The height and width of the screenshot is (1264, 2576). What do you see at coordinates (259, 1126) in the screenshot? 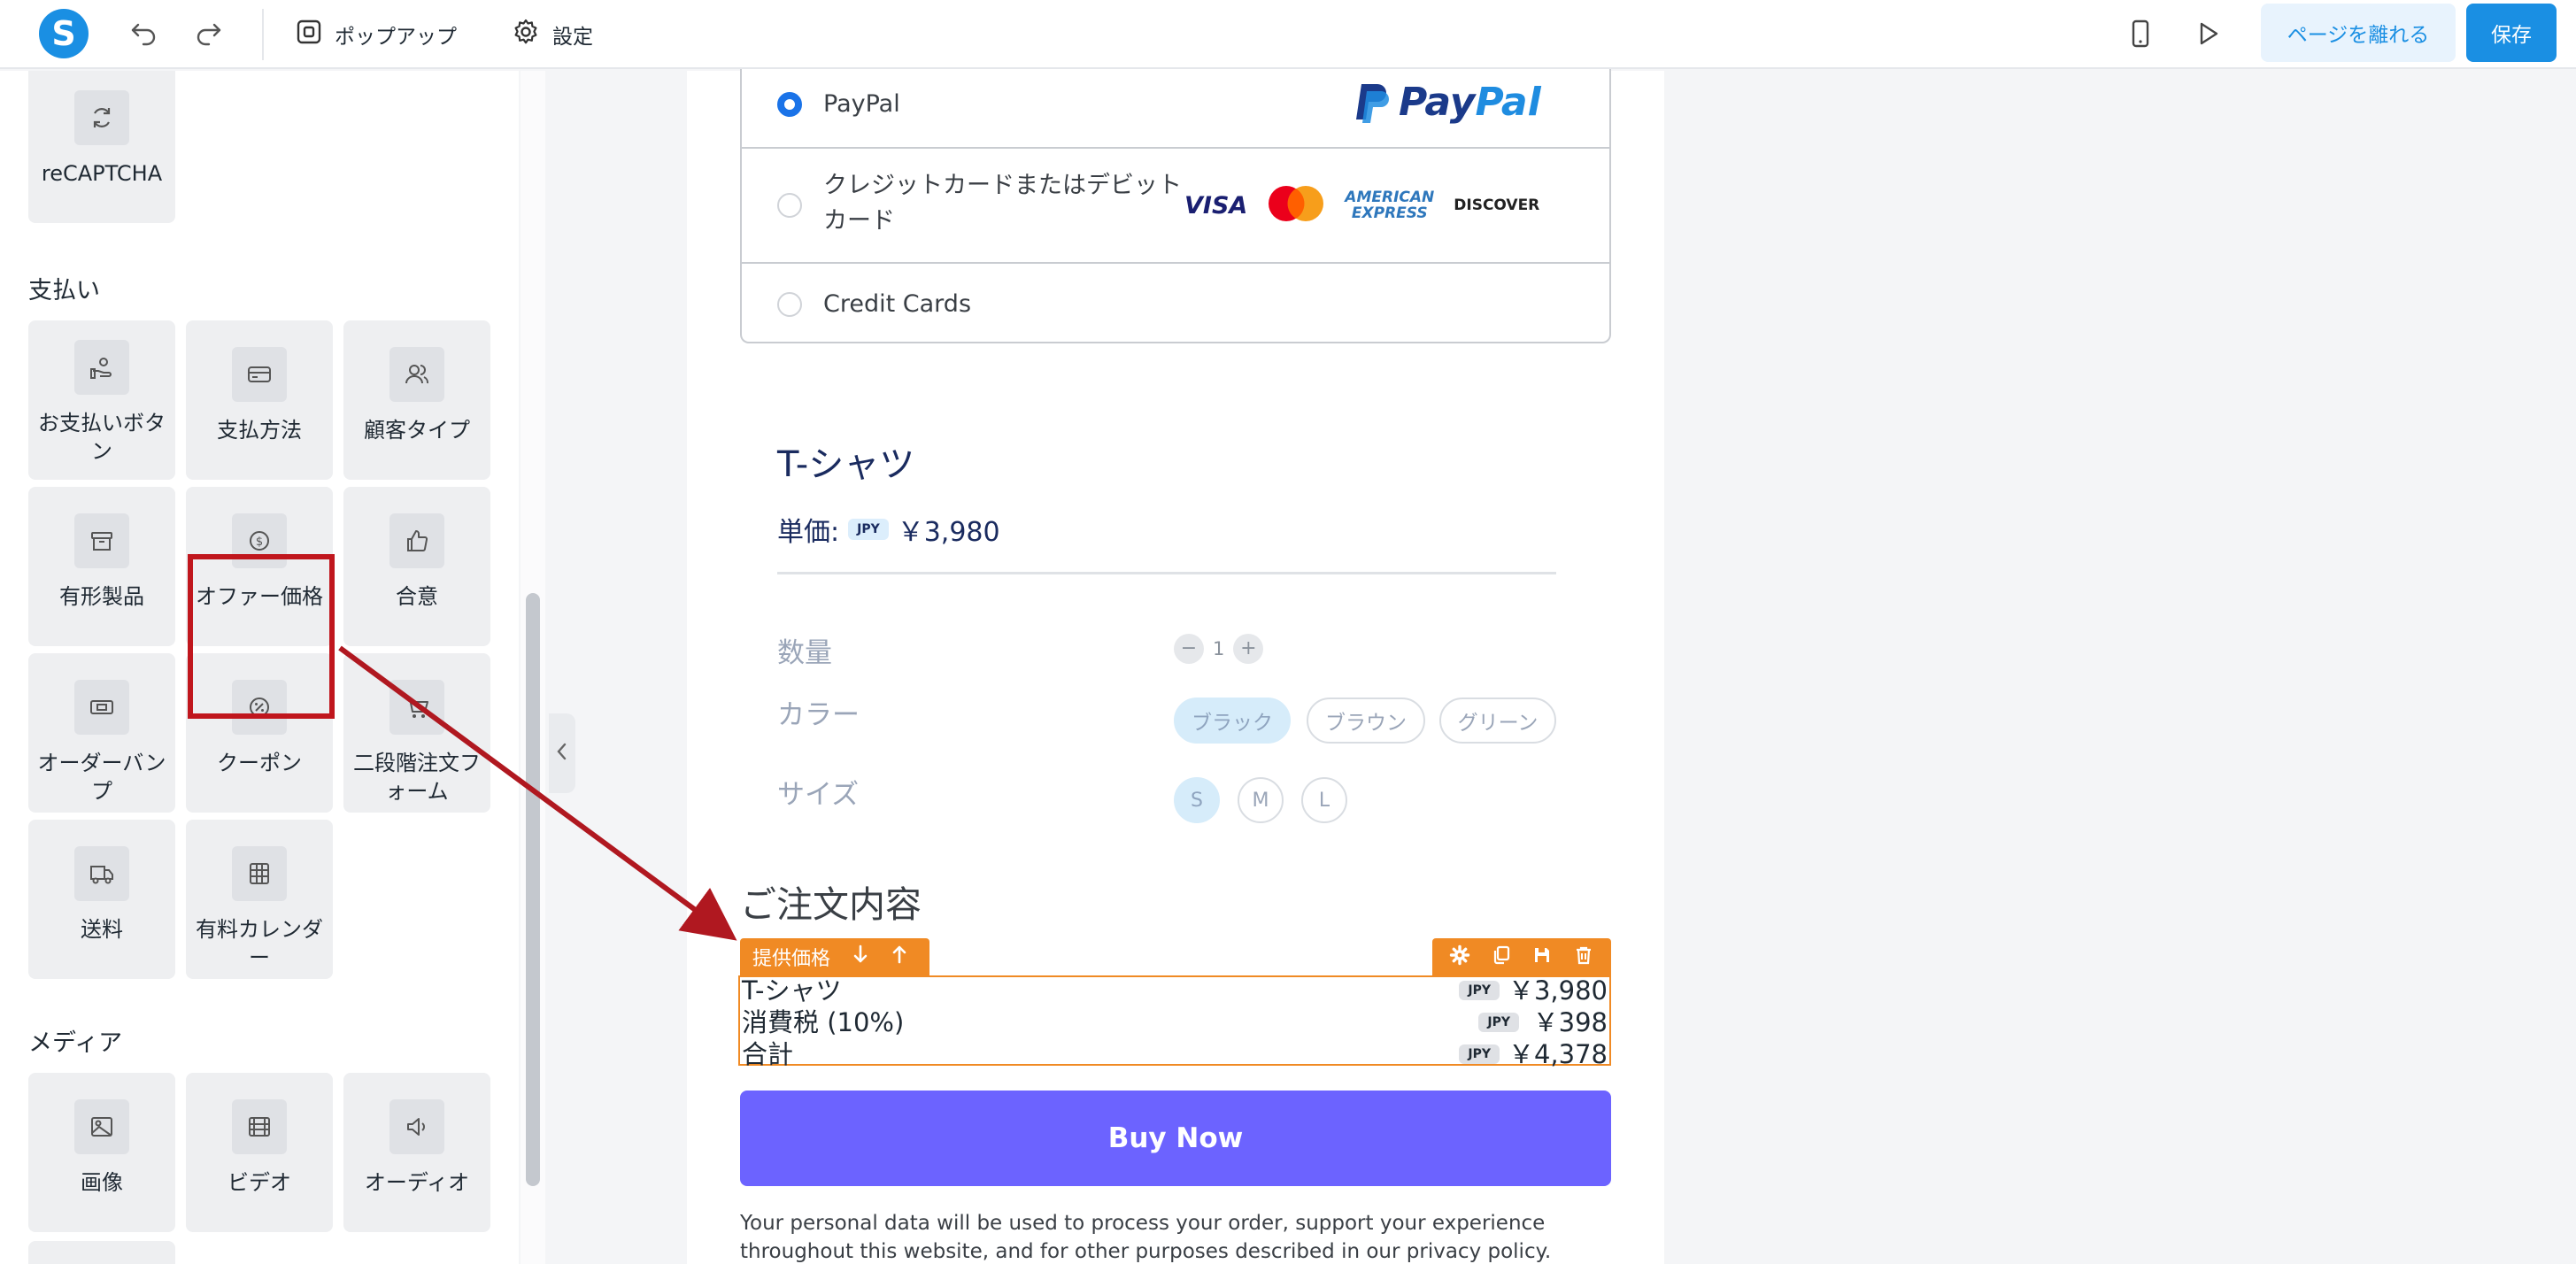
I see `film-icon` at bounding box center [259, 1126].